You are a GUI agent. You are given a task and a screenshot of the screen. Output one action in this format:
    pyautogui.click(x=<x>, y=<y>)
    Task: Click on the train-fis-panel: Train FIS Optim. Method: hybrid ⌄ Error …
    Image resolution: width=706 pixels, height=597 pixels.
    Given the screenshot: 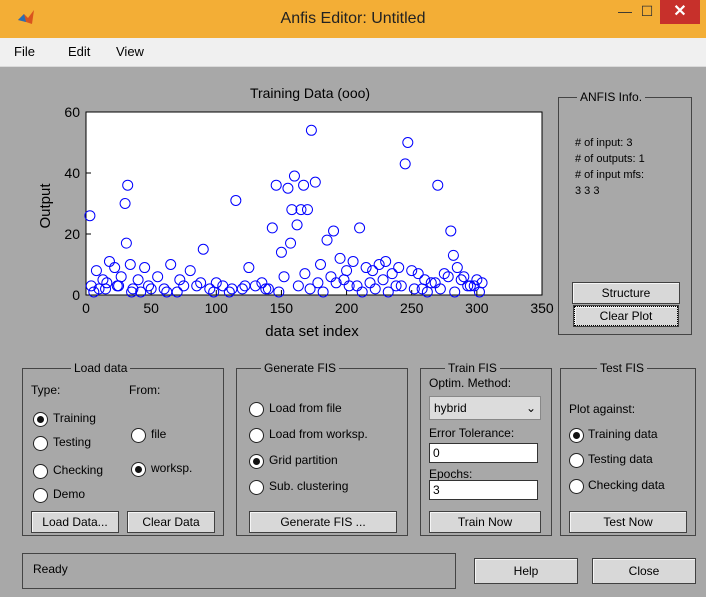 What is the action you would take?
    pyautogui.click(x=486, y=448)
    